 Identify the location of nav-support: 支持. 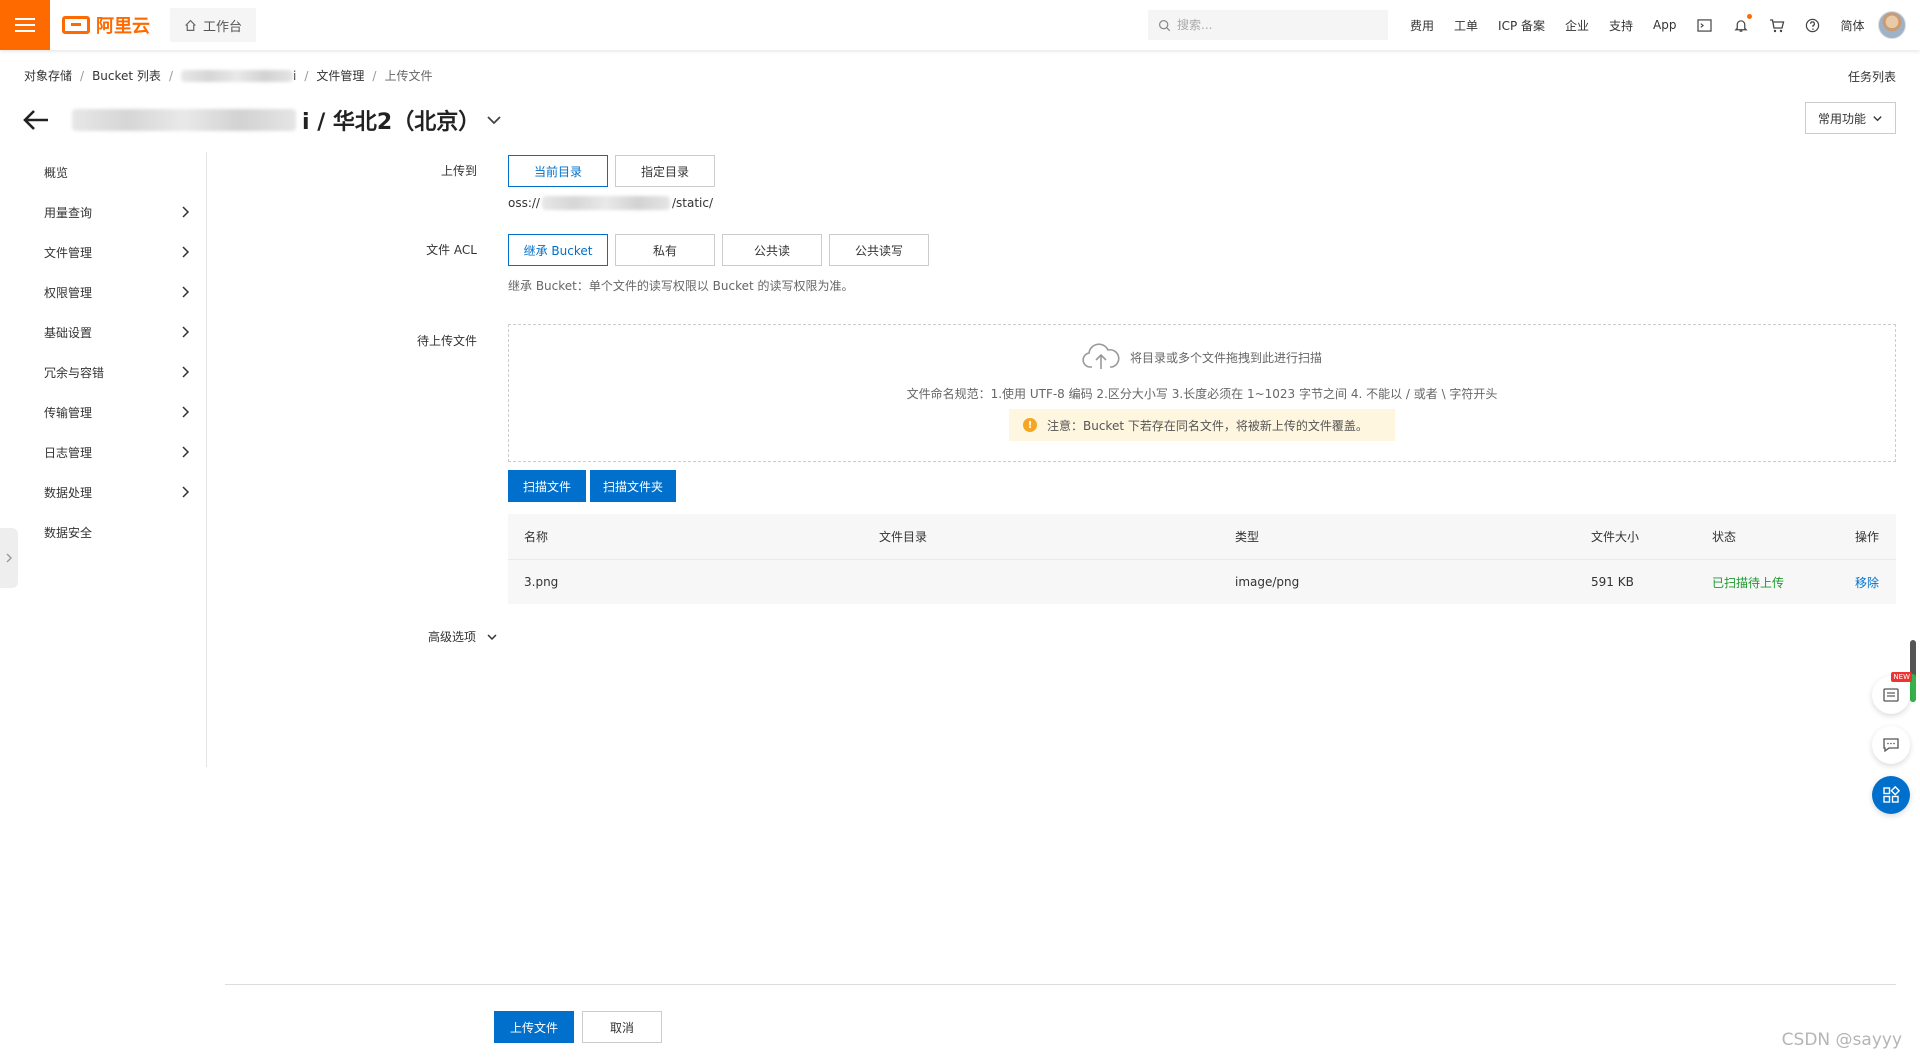
(1621, 25).